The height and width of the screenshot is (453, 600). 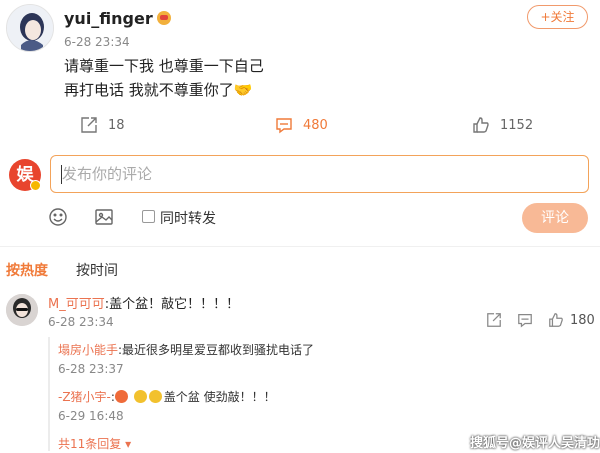 I want to click on text-caret, so click(x=61, y=174).